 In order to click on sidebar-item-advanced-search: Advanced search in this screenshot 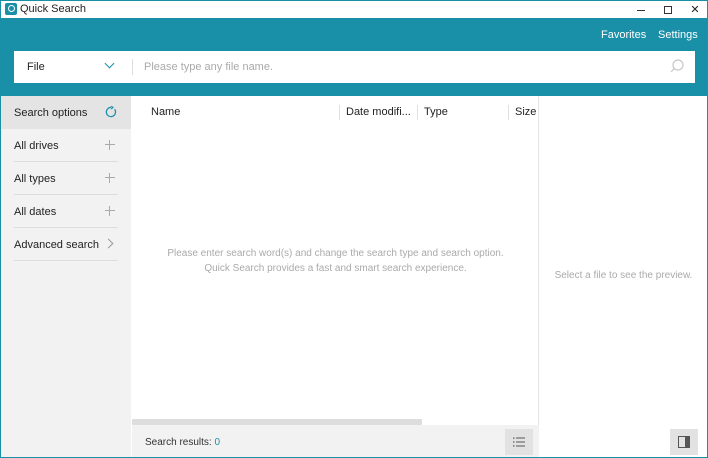, I will do `click(66, 244)`.